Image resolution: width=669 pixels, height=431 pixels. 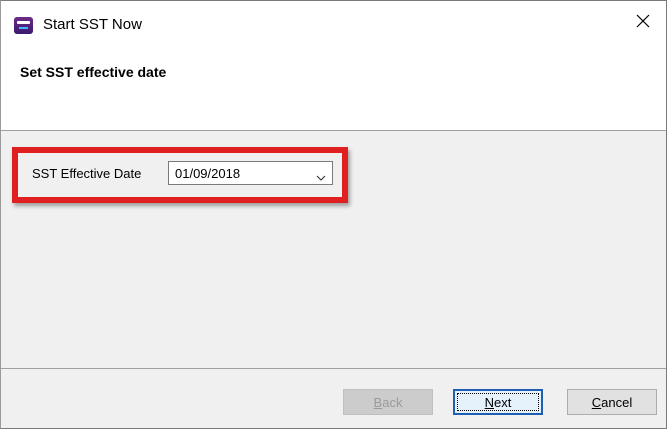 What do you see at coordinates (378, 402) in the screenshot?
I see `back-button-mnemonic: B` at bounding box center [378, 402].